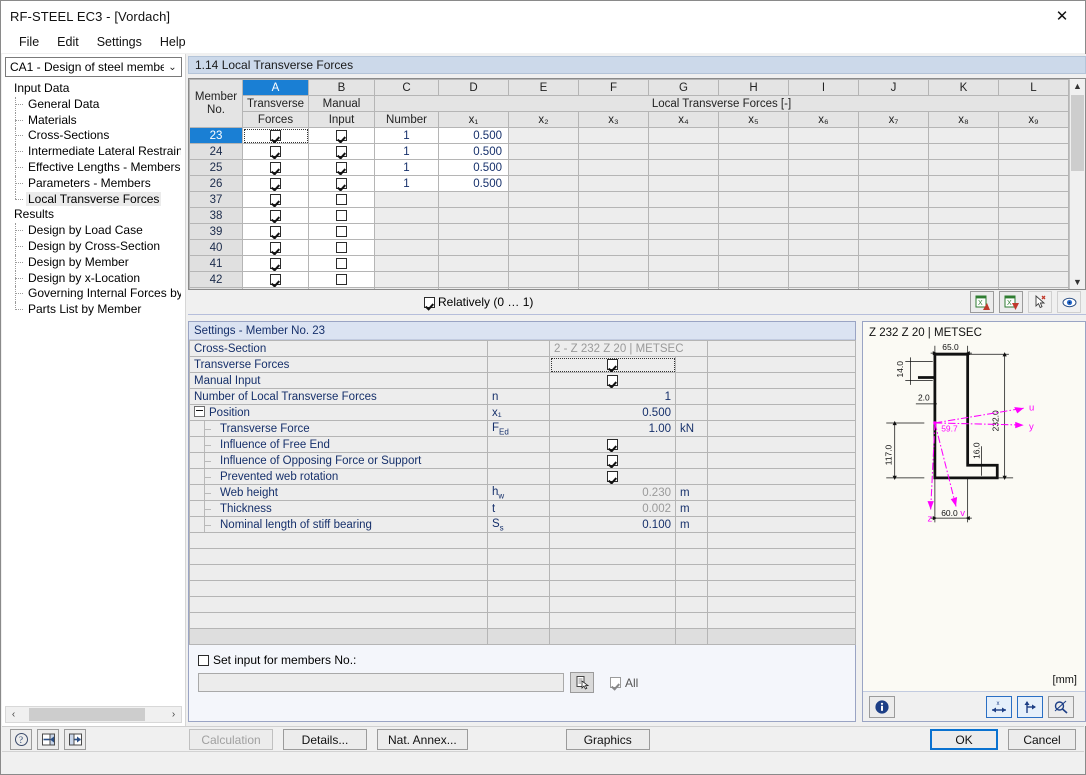  What do you see at coordinates (93, 136) in the screenshot?
I see `sidebar-item-cross-sections: Cross-Sections` at bounding box center [93, 136].